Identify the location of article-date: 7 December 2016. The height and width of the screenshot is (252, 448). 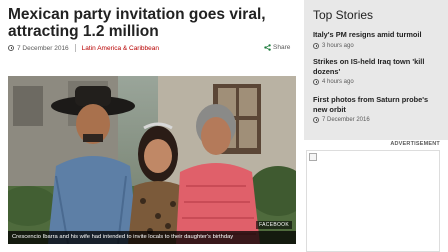
(43, 48).